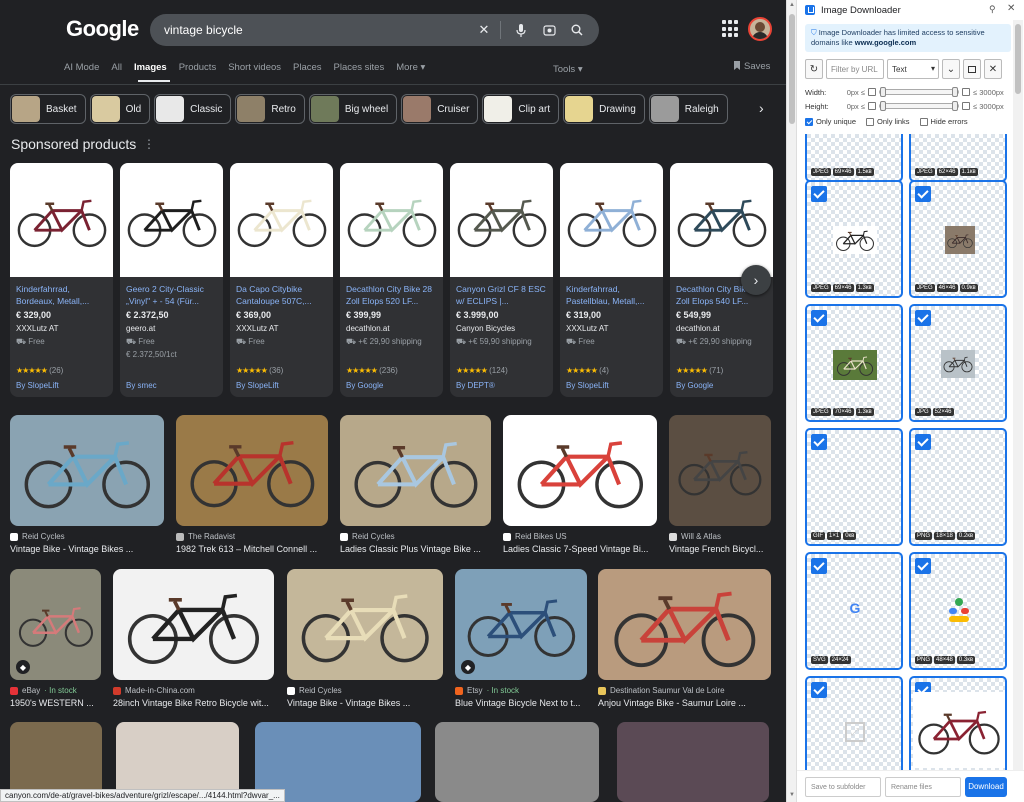 The height and width of the screenshot is (802, 1024). What do you see at coordinates (870, 121) in the screenshot?
I see `only-links-checkbox` at bounding box center [870, 121].